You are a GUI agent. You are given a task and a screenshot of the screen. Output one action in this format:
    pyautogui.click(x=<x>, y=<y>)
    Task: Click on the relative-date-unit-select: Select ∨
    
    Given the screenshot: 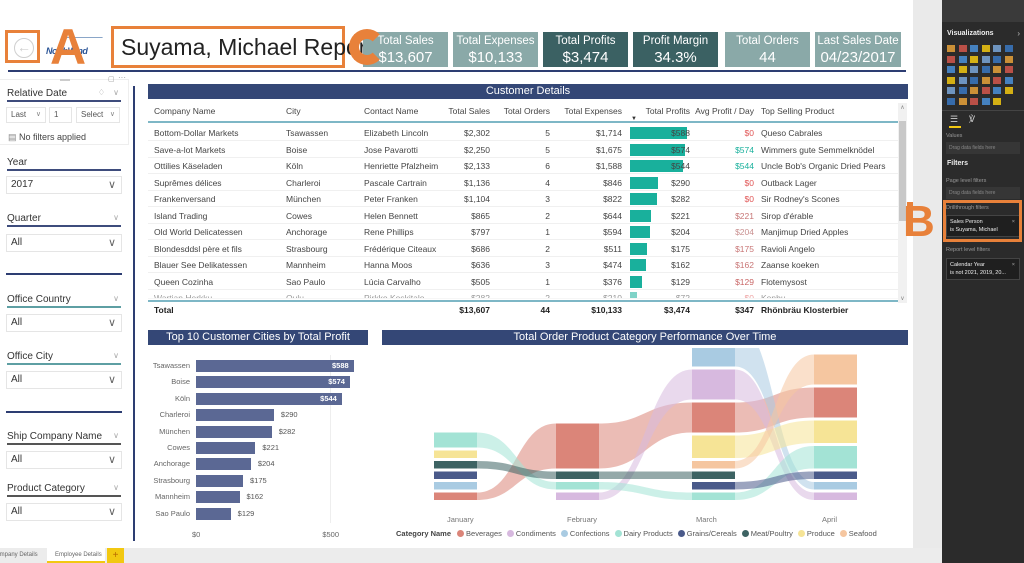 What is the action you would take?
    pyautogui.click(x=98, y=115)
    